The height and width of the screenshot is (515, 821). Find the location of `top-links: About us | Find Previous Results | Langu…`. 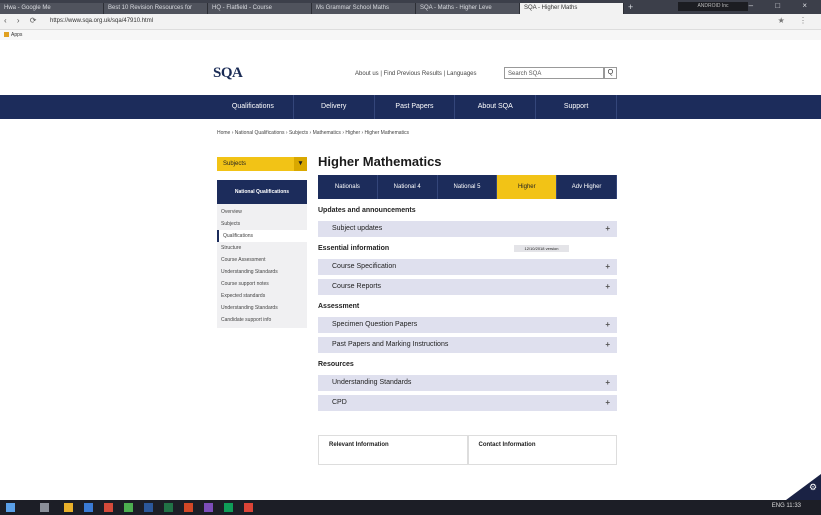

top-links: About us | Find Previous Results | Langu… is located at coordinates (416, 74).